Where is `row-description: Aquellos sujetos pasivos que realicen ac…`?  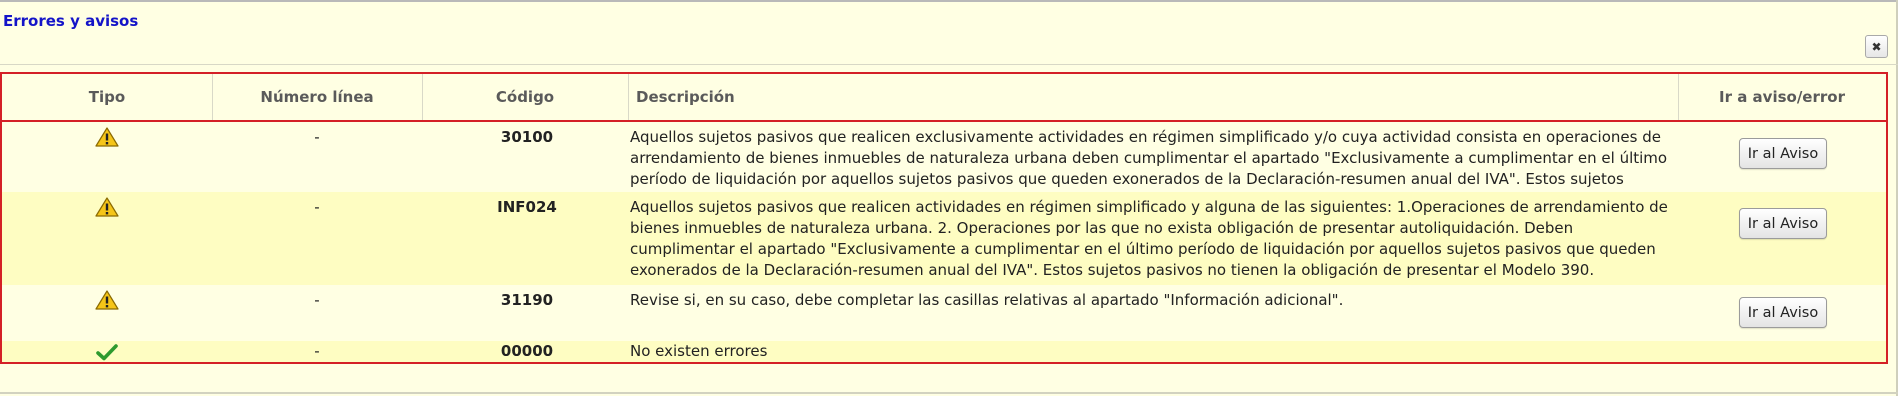
row-description: Aquellos sujetos pasivos que realicen ac… is located at coordinates (1149, 238).